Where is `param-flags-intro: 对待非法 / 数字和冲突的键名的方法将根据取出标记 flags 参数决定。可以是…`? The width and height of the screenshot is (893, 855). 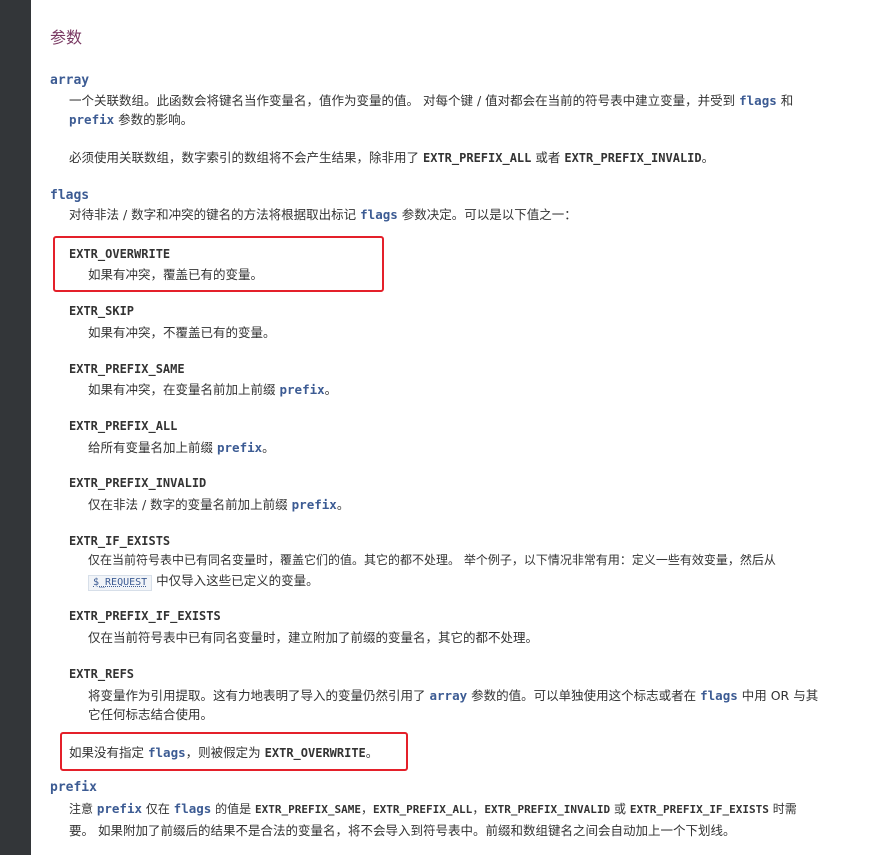 param-flags-intro: 对待非法 / 数字和冲突的键名的方法将根据取出标记 flags 参数决定。可以是… is located at coordinates (323, 214).